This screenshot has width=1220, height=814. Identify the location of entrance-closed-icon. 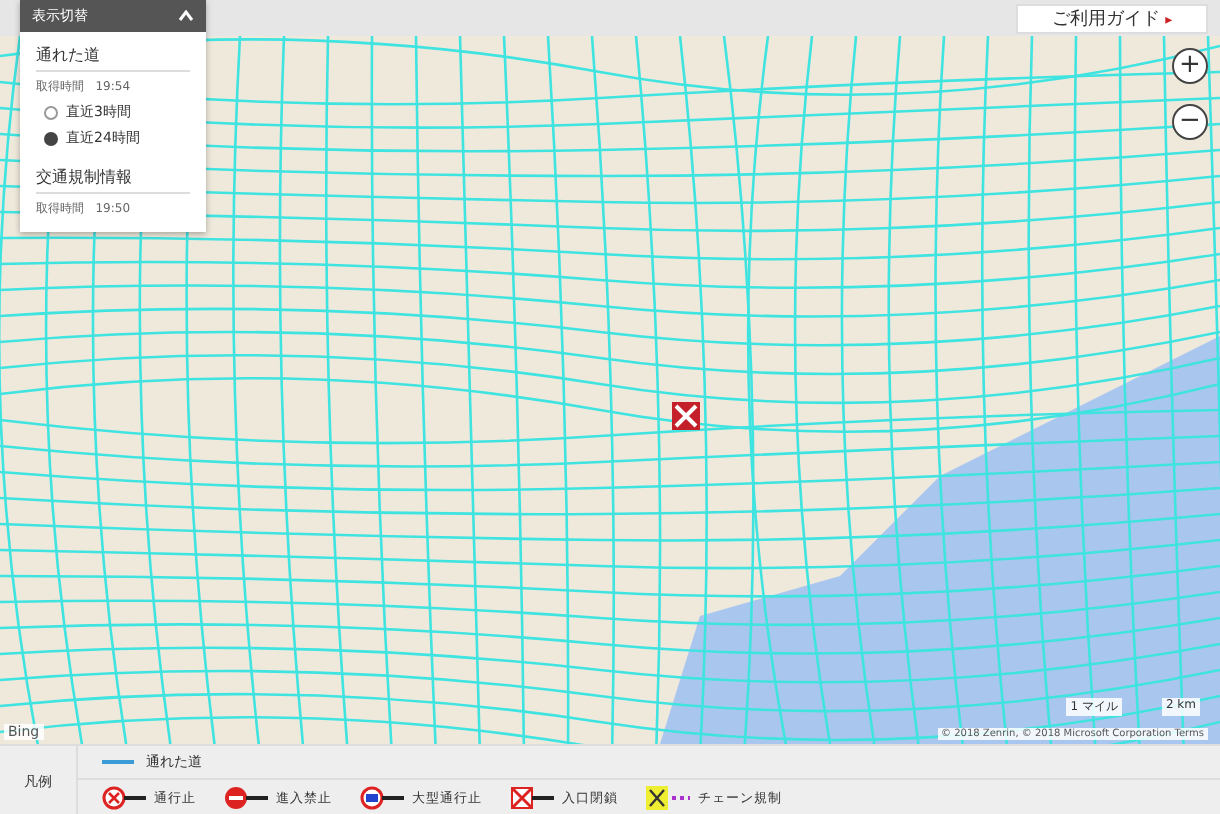
(532, 798).